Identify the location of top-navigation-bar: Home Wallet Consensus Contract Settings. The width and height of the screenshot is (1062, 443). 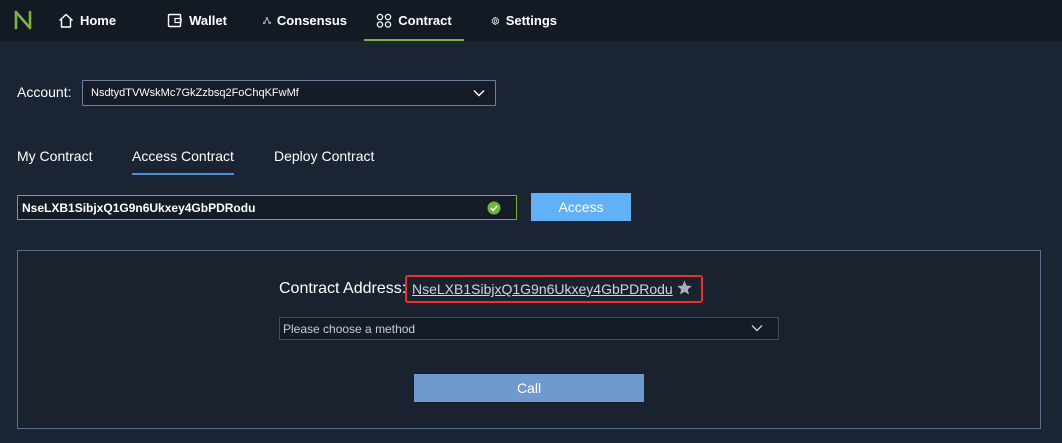
(531, 20).